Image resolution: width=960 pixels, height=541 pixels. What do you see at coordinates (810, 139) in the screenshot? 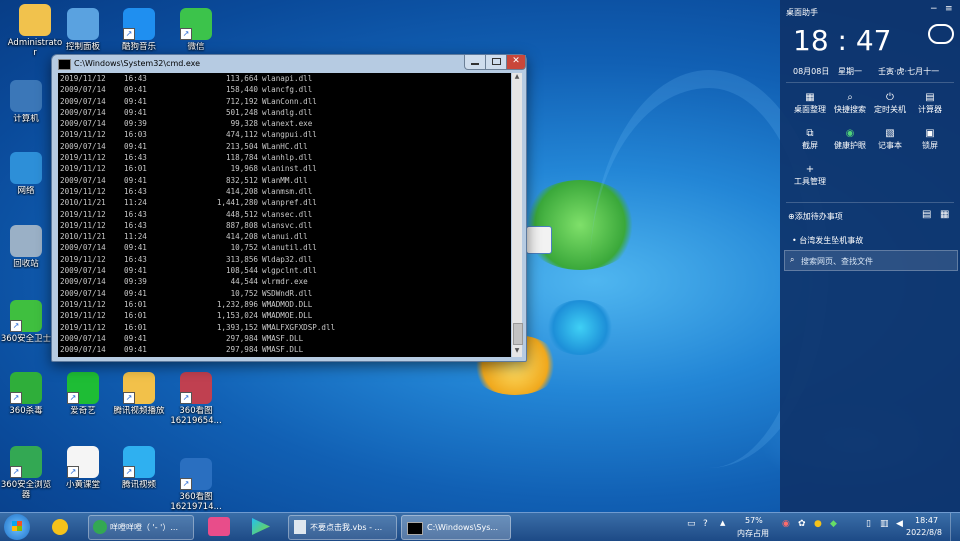
I see `tool-4: ⧉ 截屏` at bounding box center [810, 139].